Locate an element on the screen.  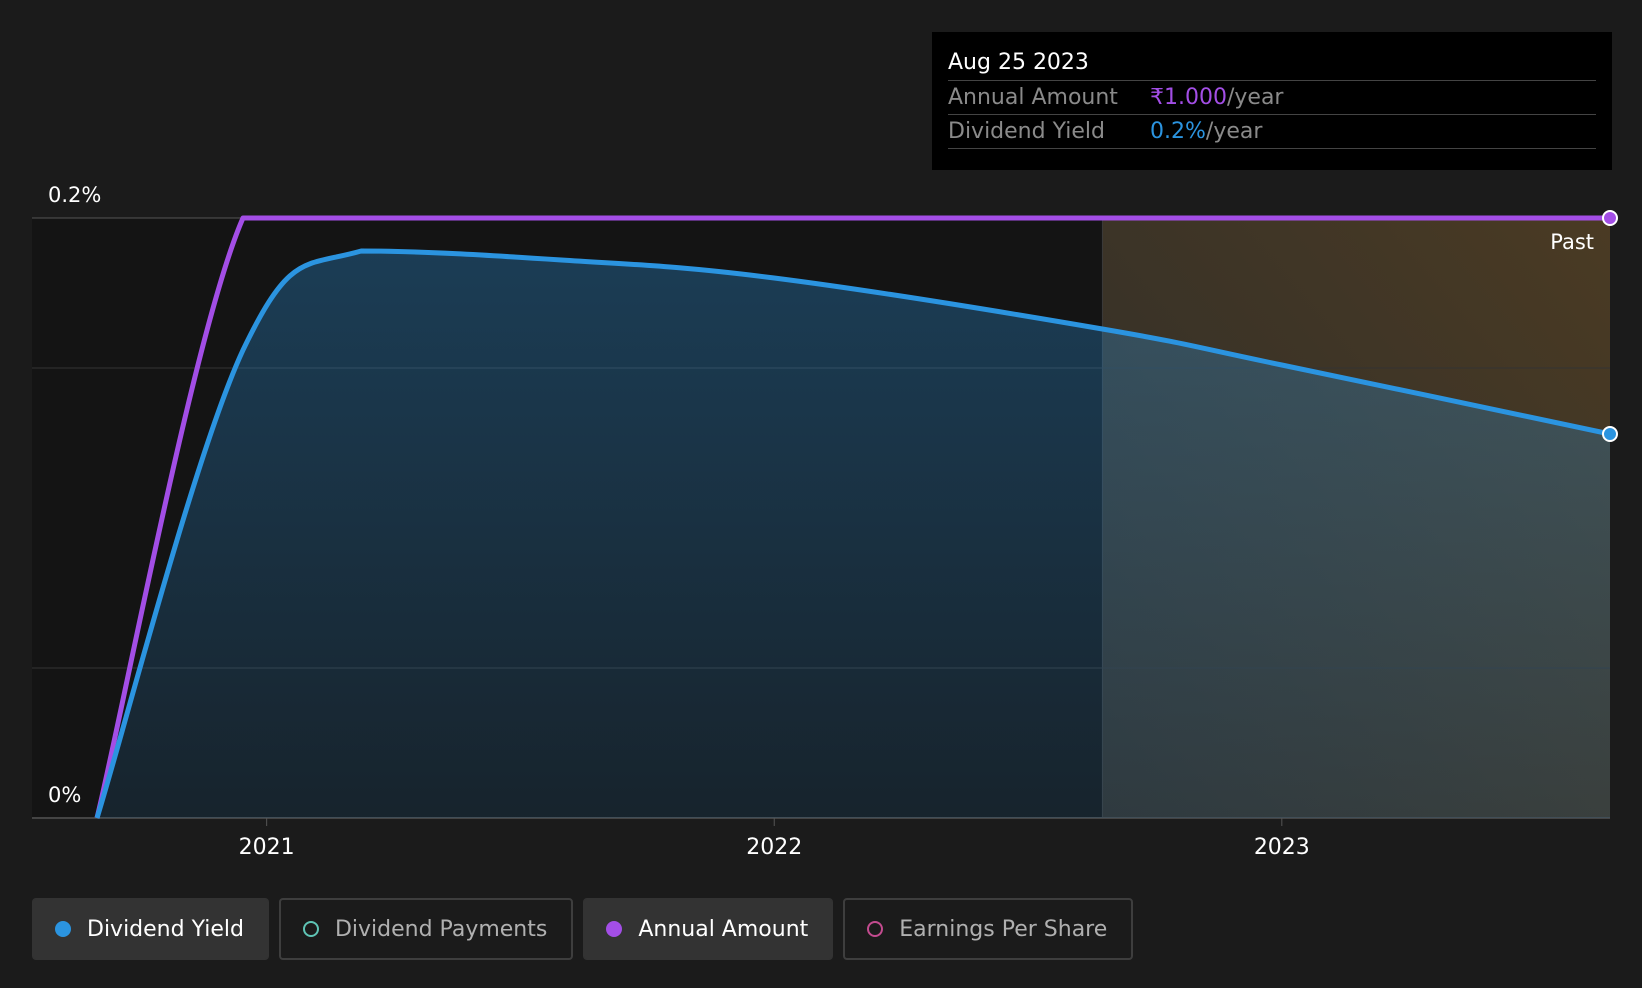
legend-item-dividend-yield: Dividend Yield is located at coordinates (150, 929).